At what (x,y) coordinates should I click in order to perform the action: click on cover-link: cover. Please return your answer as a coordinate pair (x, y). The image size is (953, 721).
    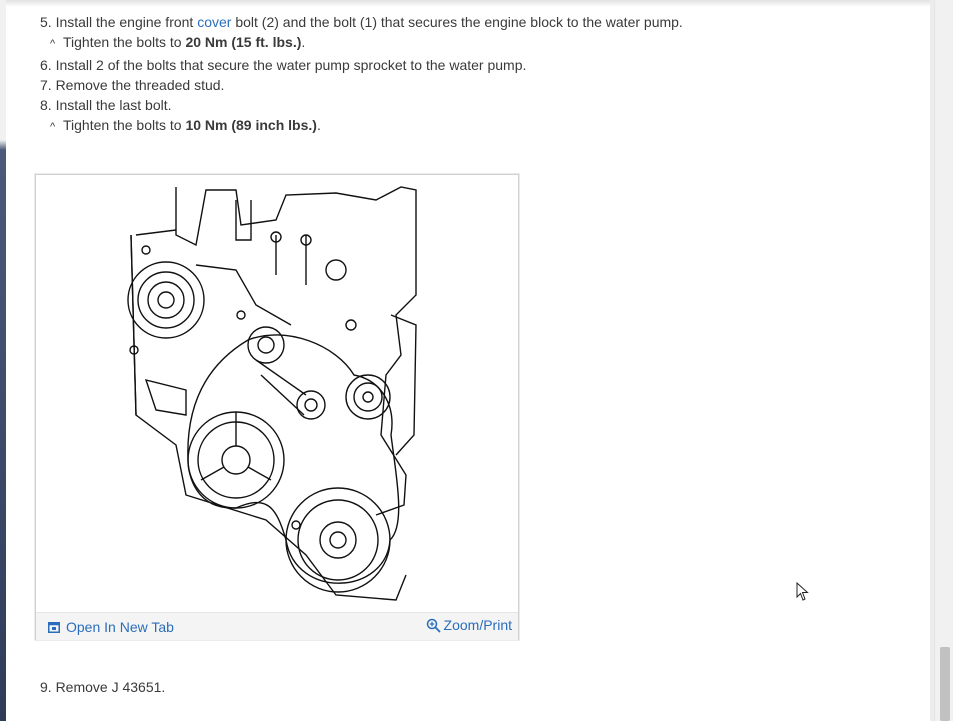
    Looking at the image, I should click on (214, 22).